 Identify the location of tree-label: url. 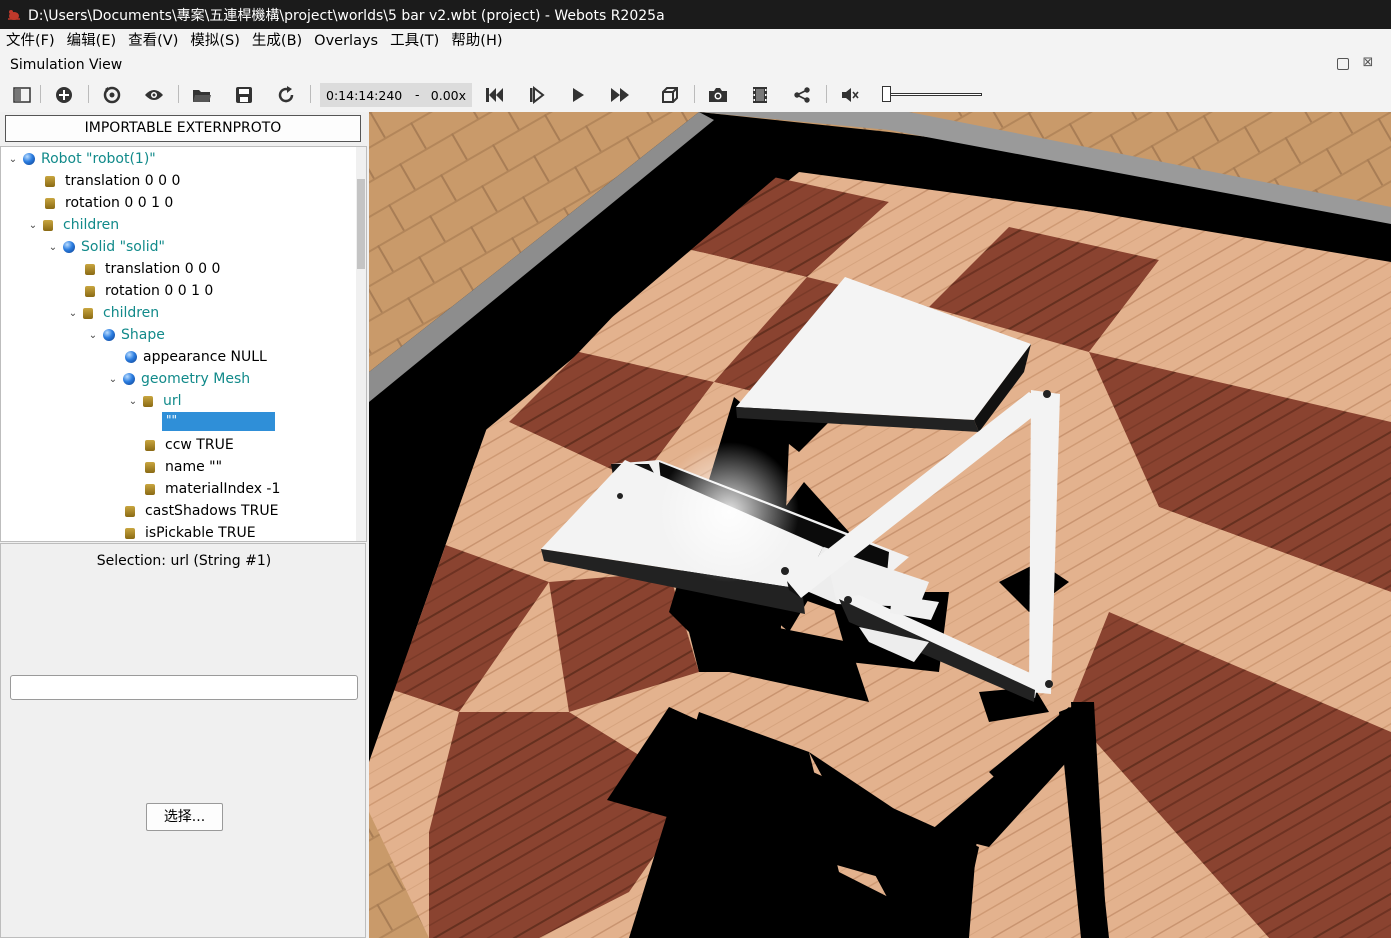
(172, 401).